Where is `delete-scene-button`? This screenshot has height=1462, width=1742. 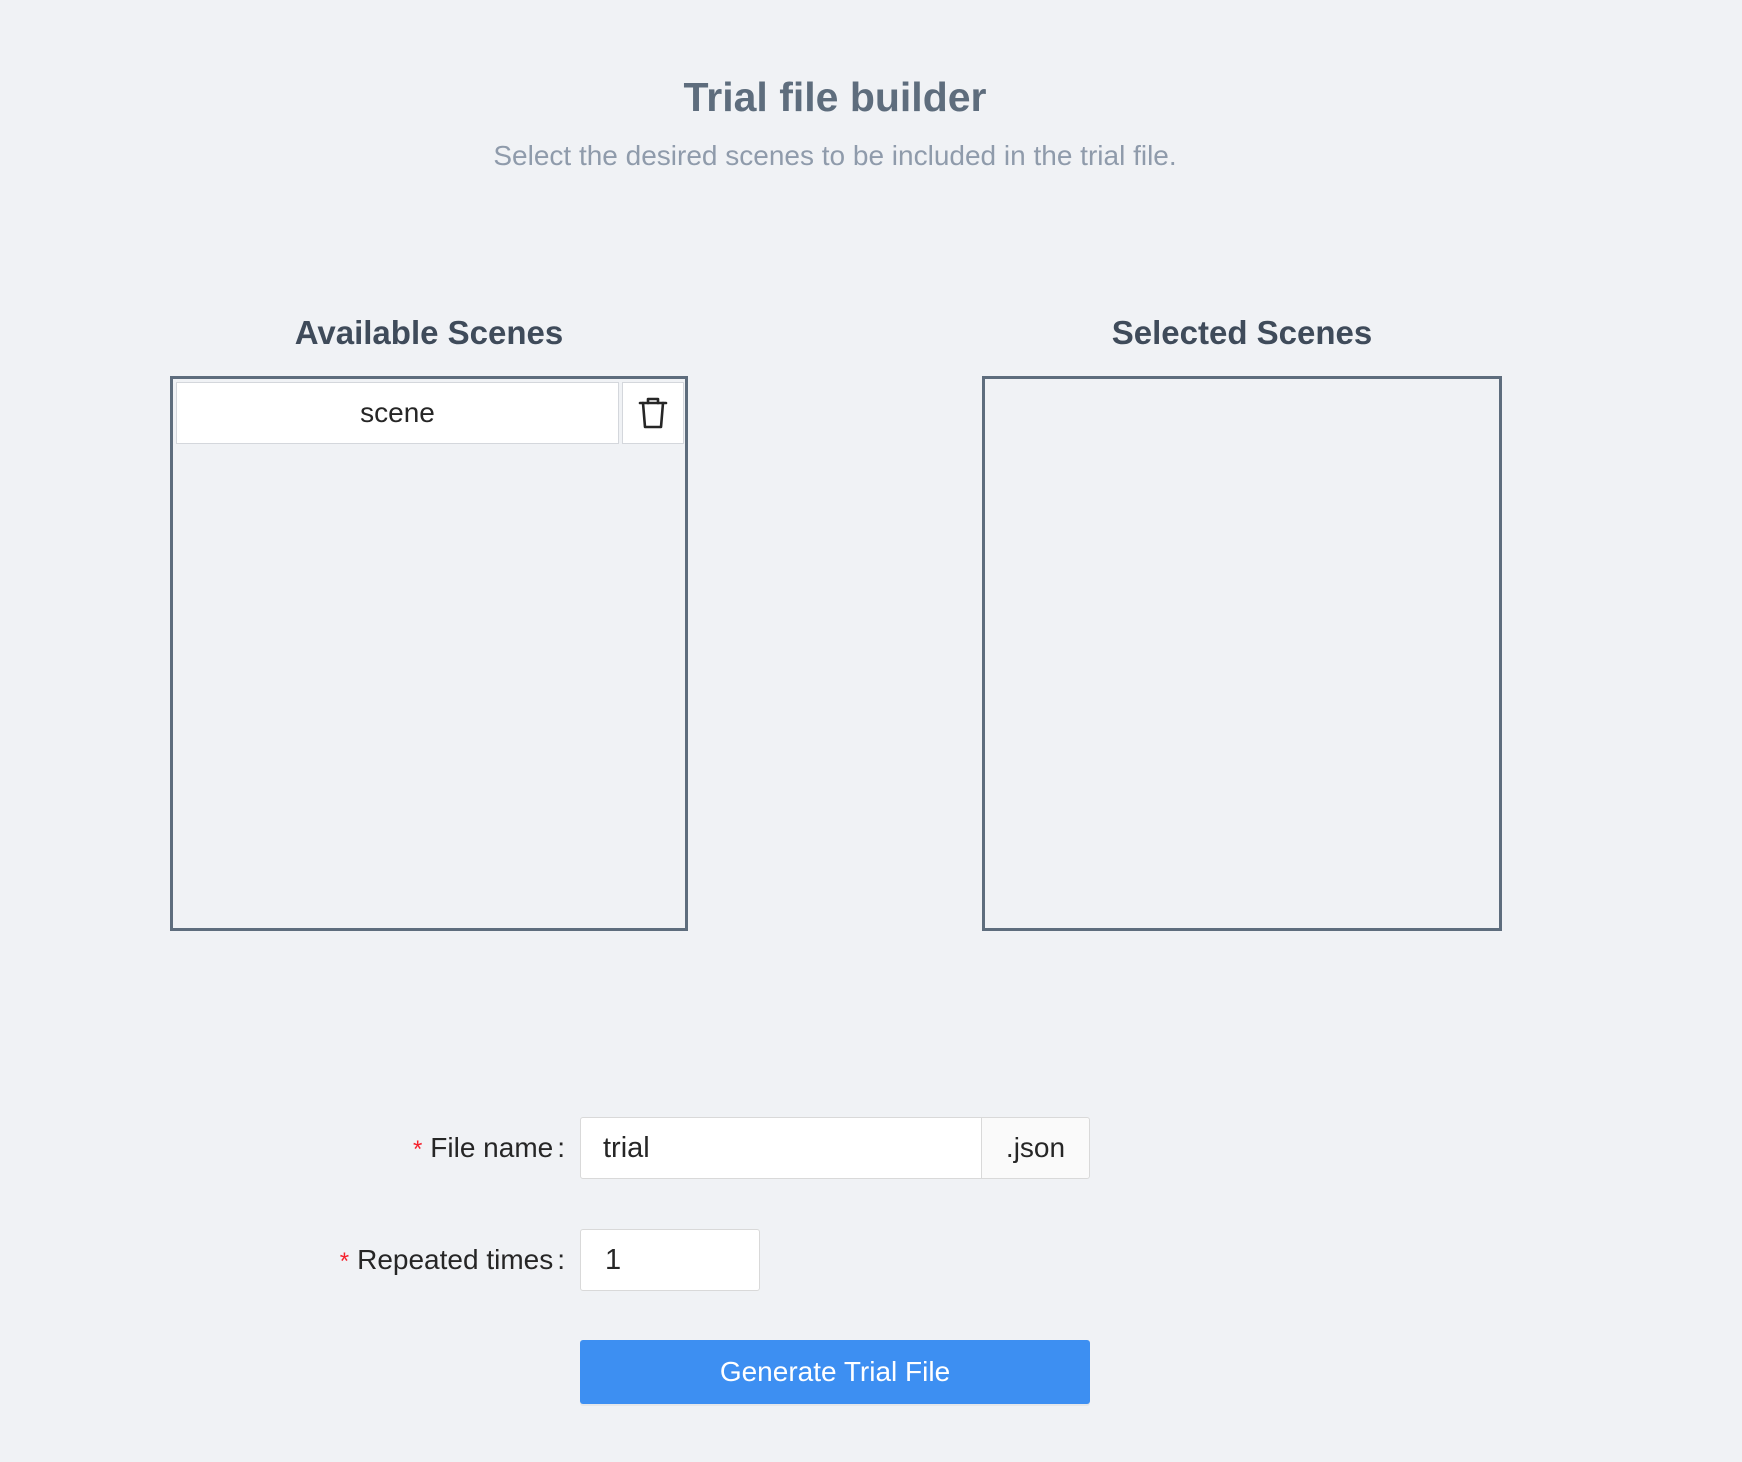 delete-scene-button is located at coordinates (653, 413).